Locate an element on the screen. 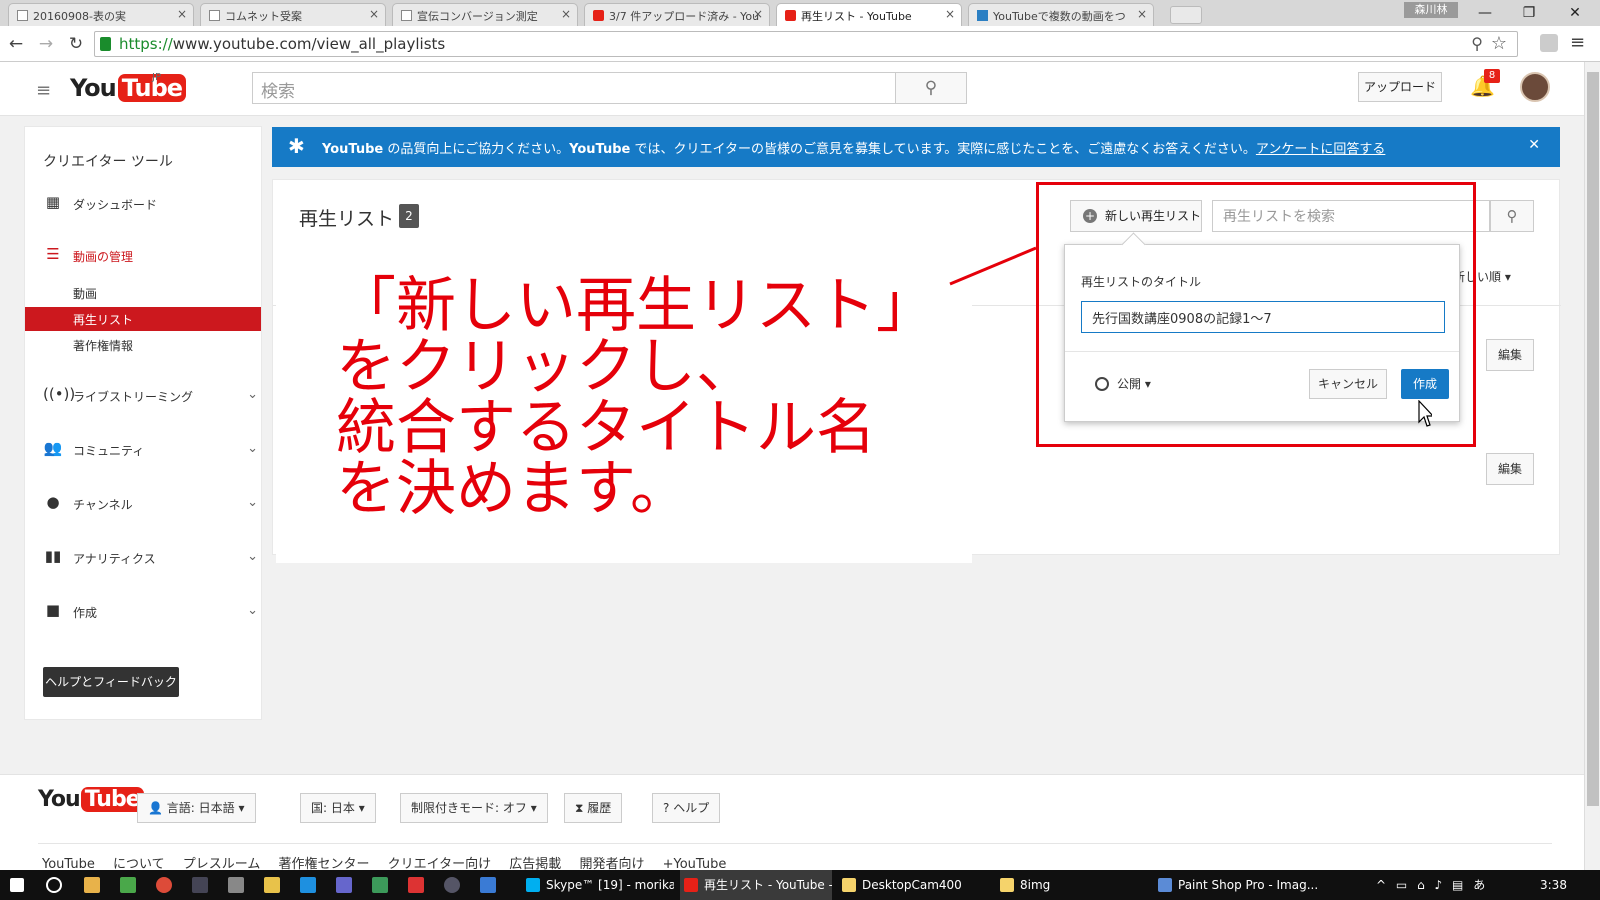 The width and height of the screenshot is (1600, 900). browser-tab: 宣伝コンバージョン測定 × is located at coordinates (485, 14).